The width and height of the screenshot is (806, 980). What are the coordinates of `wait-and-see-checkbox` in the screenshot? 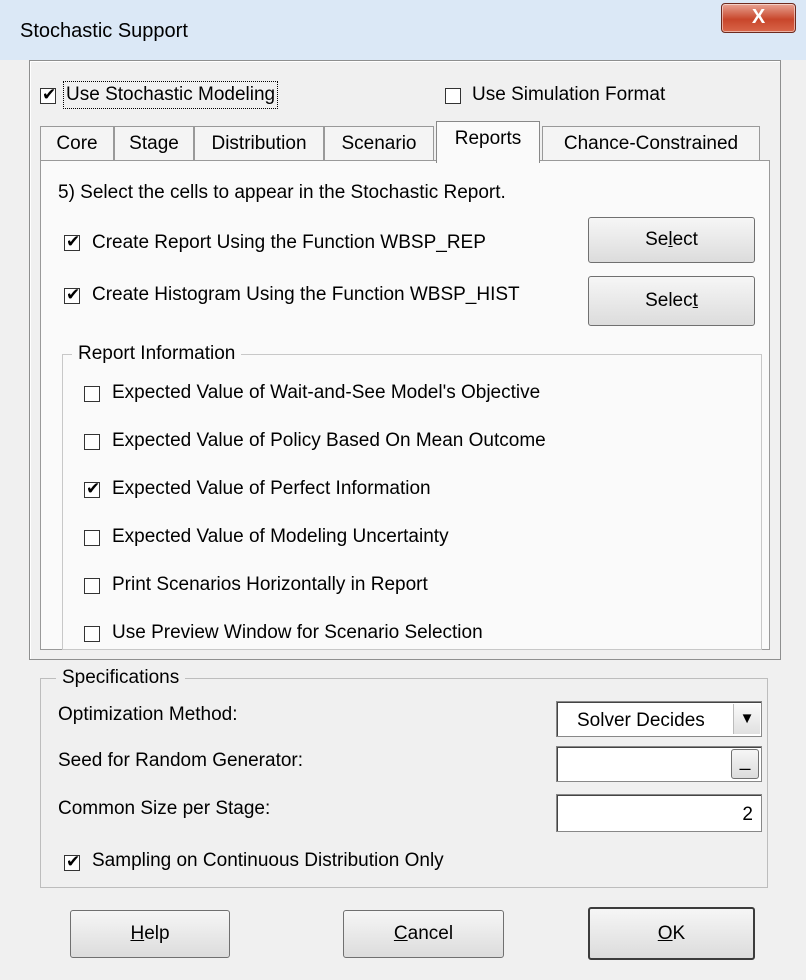 It's located at (92, 394).